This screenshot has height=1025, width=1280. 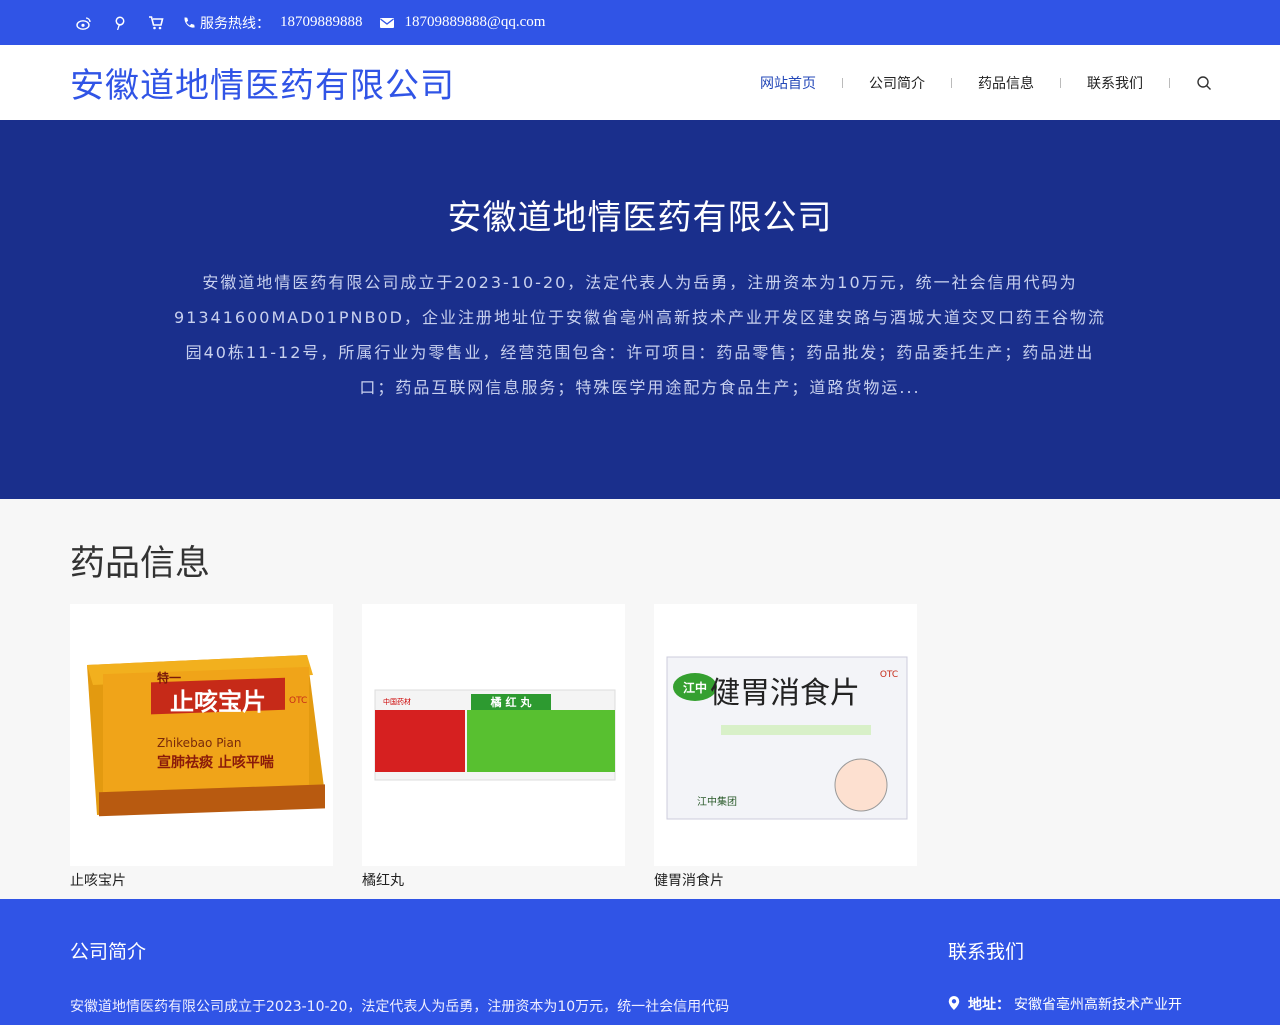 What do you see at coordinates (169, 677) in the screenshot?
I see `box-brand: 特一` at bounding box center [169, 677].